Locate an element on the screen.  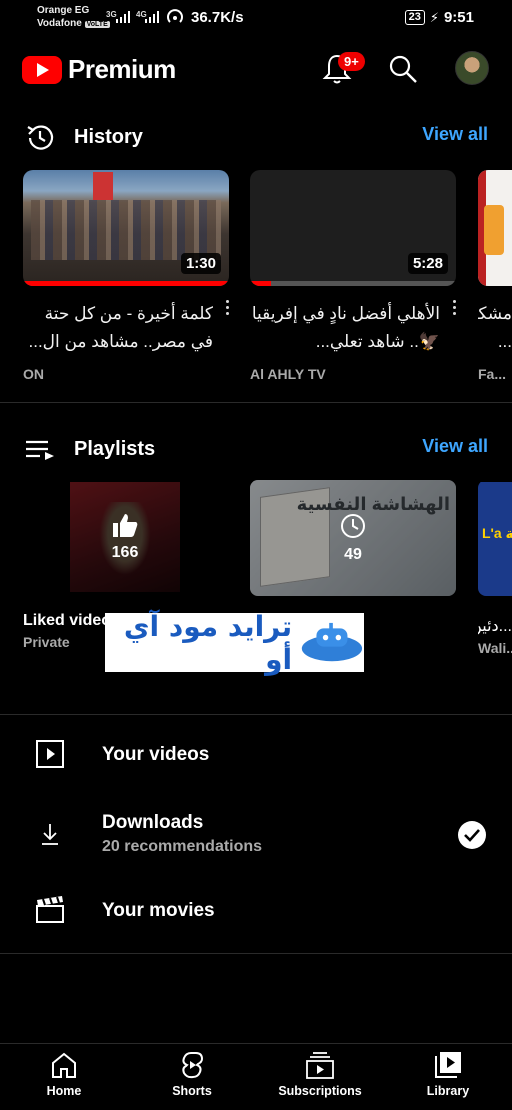
downloads-label: Downloads is located at coordinates (153, 822).